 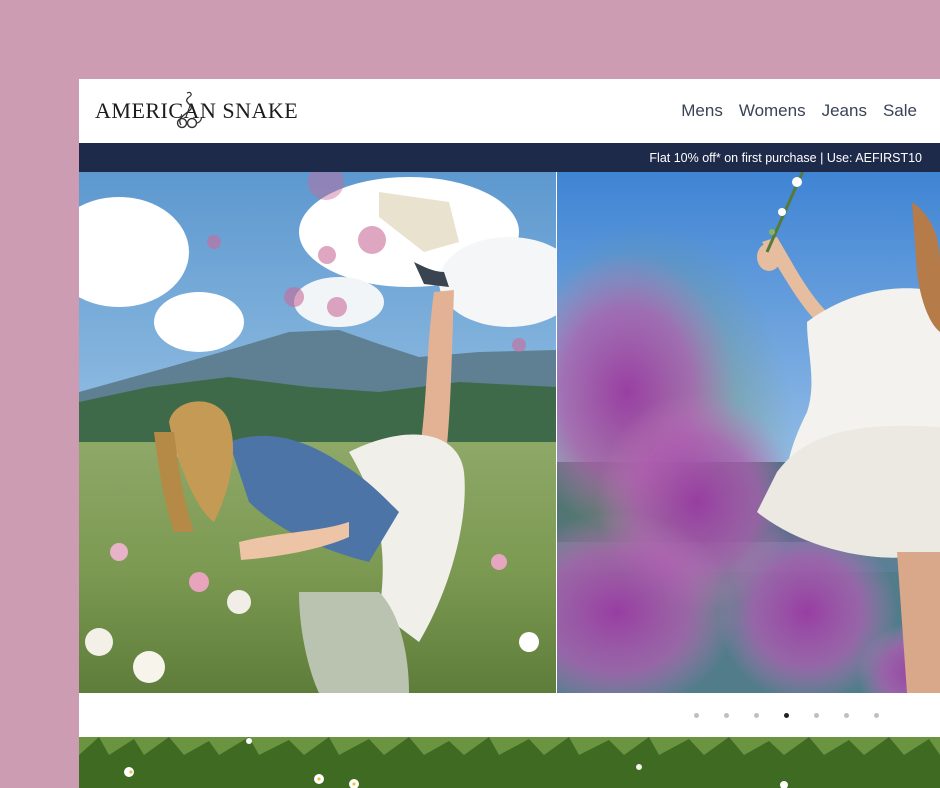 I want to click on nav-womens-link: Womens, so click(x=772, y=111).